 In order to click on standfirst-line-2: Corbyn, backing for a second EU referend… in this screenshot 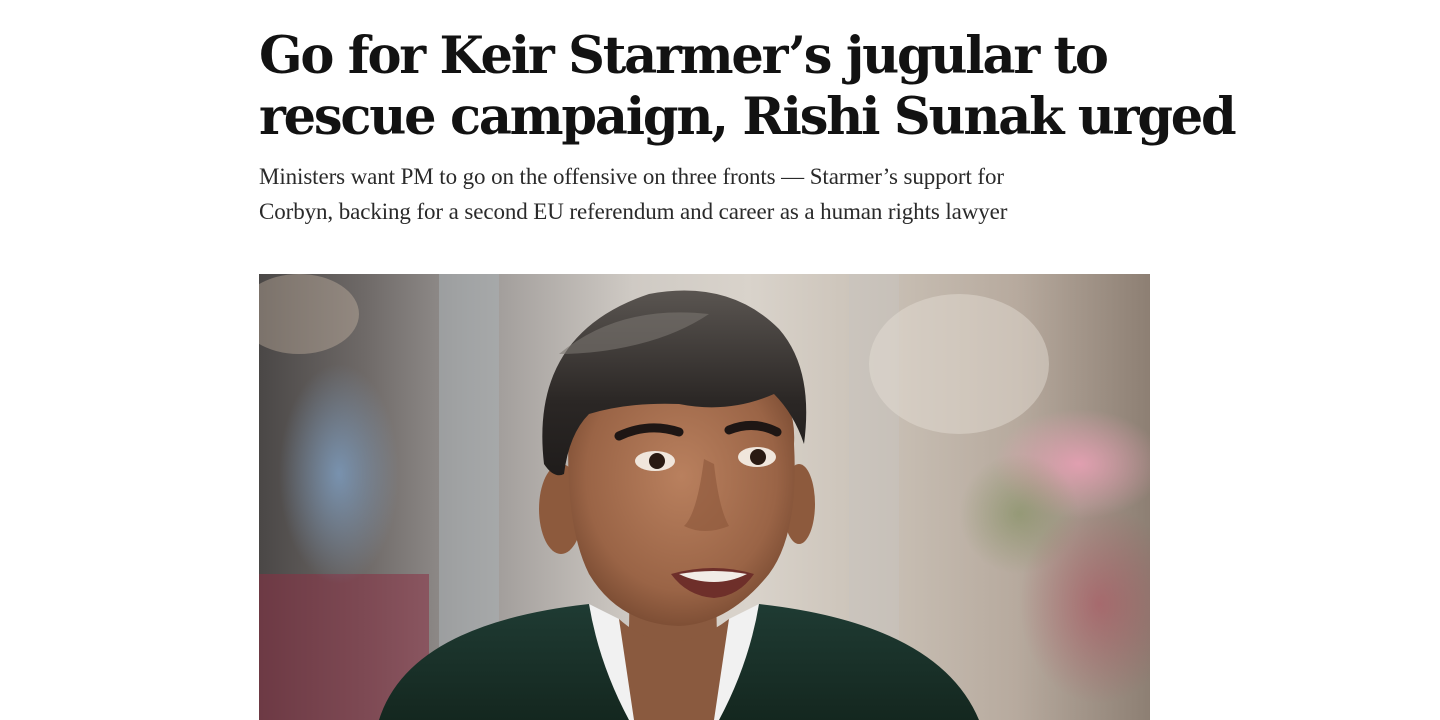, I will do `click(633, 211)`.